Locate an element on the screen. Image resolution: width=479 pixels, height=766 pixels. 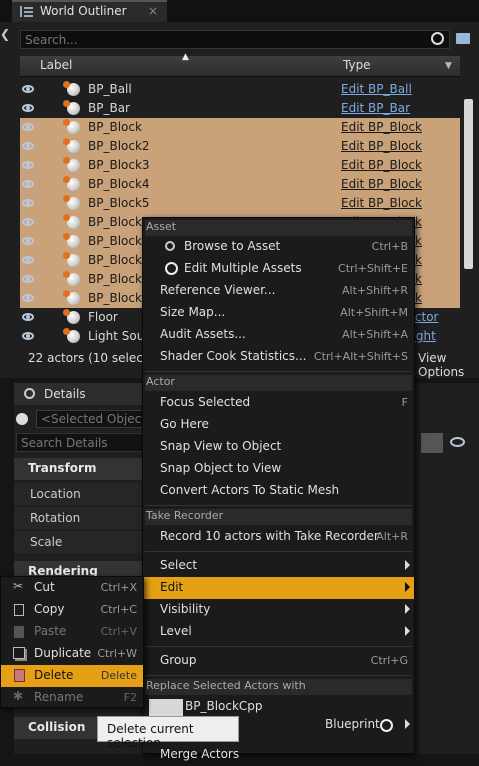
create-folder-icon is located at coordinates (463, 38).